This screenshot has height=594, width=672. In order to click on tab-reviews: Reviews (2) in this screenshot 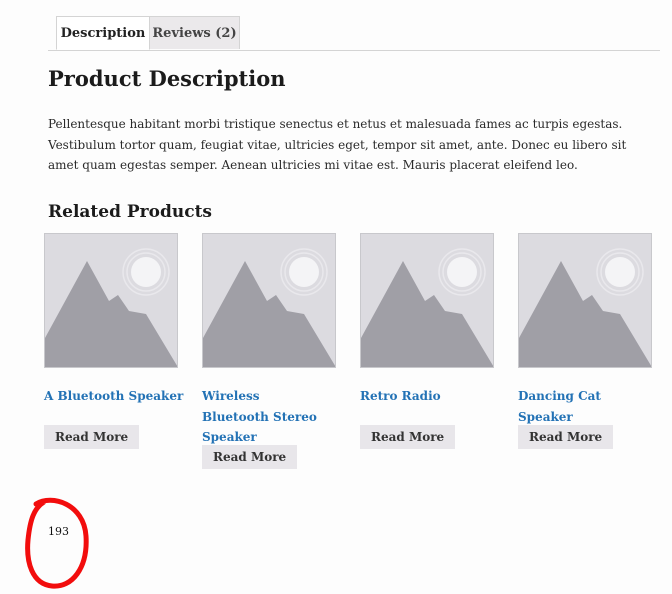, I will do `click(194, 32)`.